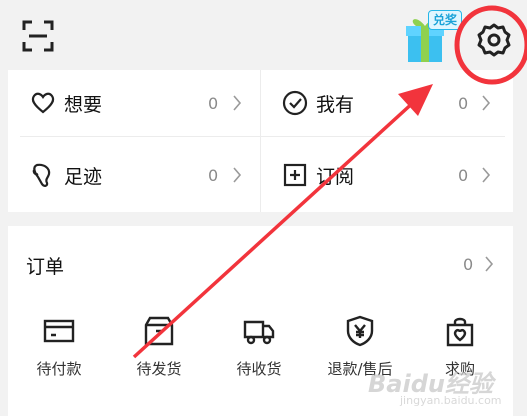 The width and height of the screenshot is (527, 416). What do you see at coordinates (213, 103) in the screenshot?
I see `wants-count: 0` at bounding box center [213, 103].